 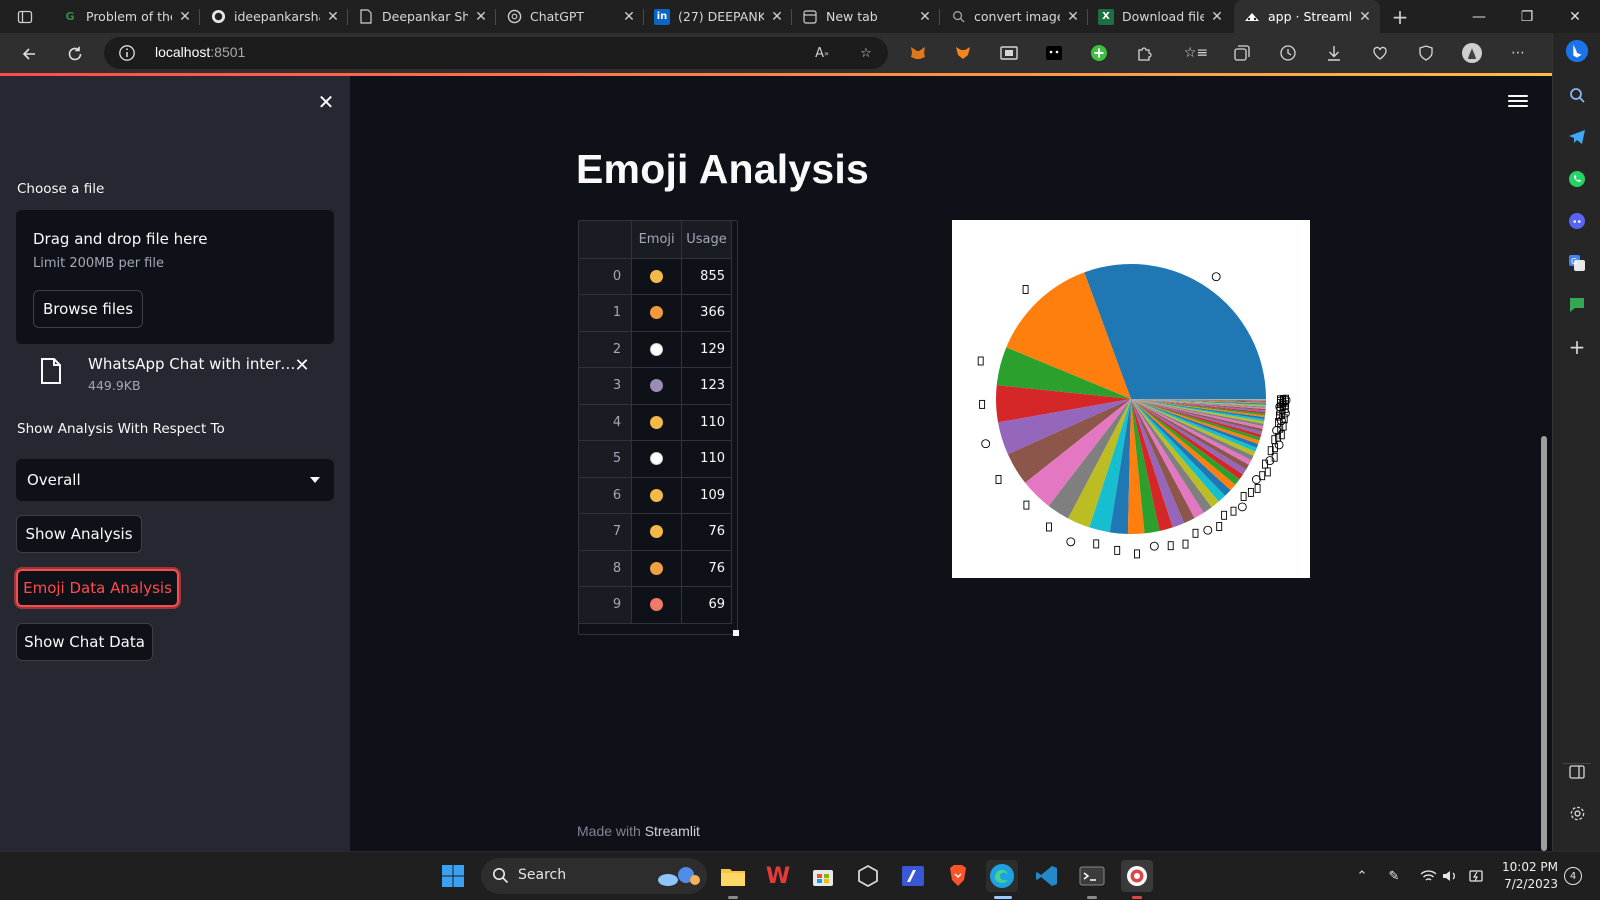 What do you see at coordinates (175, 480) in the screenshot?
I see `analysis-select: Overall` at bounding box center [175, 480].